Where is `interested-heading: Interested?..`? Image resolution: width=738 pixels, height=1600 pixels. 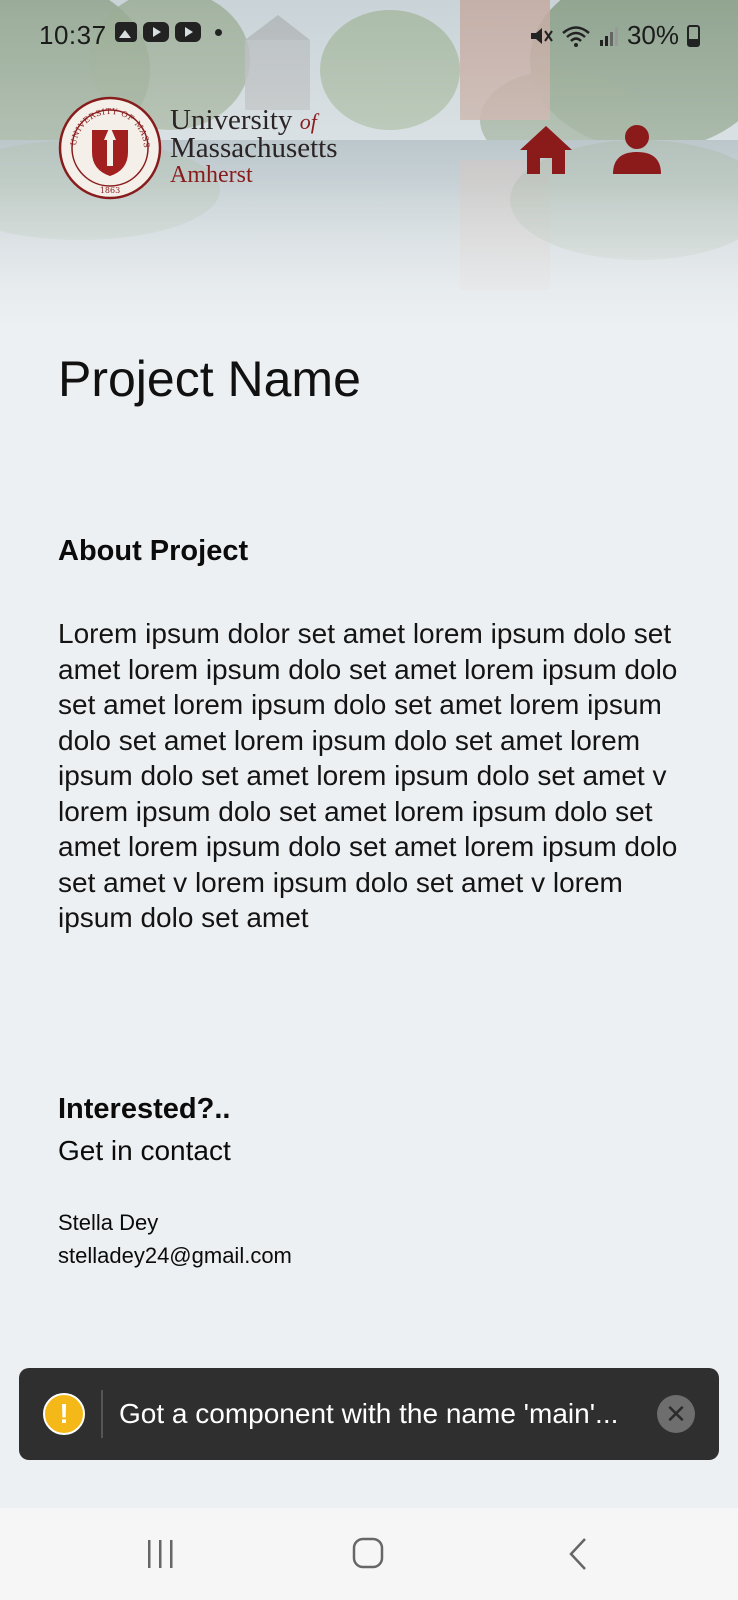
interested-heading: Interested?.. is located at coordinates (144, 1109).